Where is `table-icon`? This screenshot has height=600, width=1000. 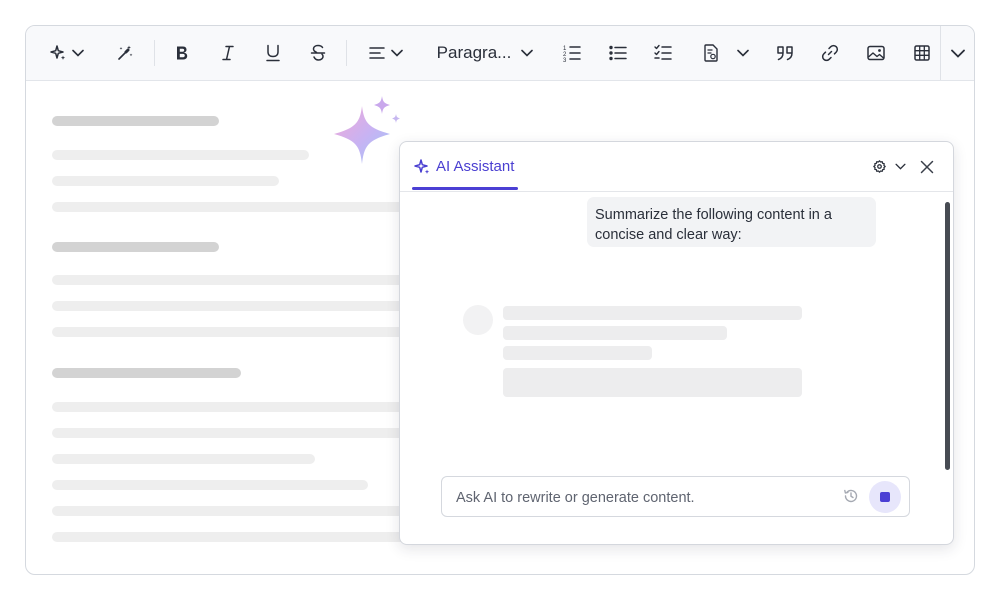 table-icon is located at coordinates (922, 53).